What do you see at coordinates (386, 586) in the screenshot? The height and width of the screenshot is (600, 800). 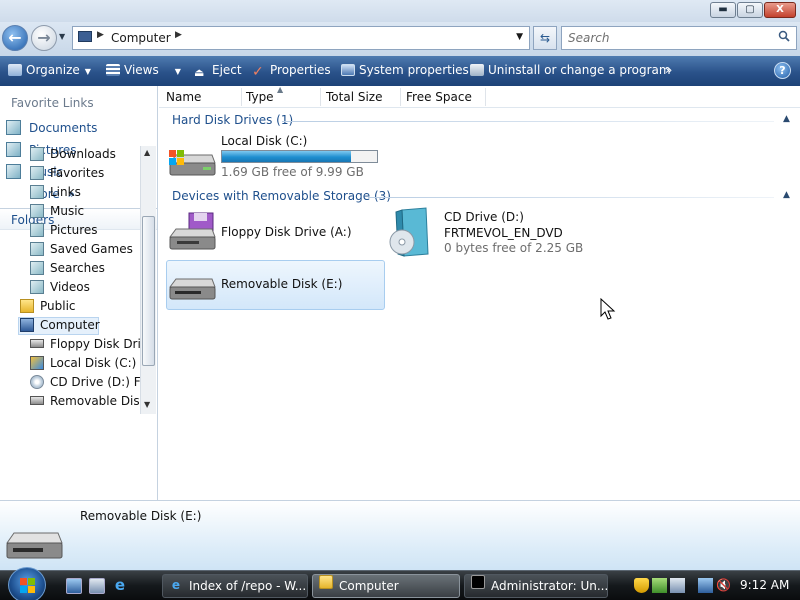 I see `taskbar-item-computer: Computer` at bounding box center [386, 586].